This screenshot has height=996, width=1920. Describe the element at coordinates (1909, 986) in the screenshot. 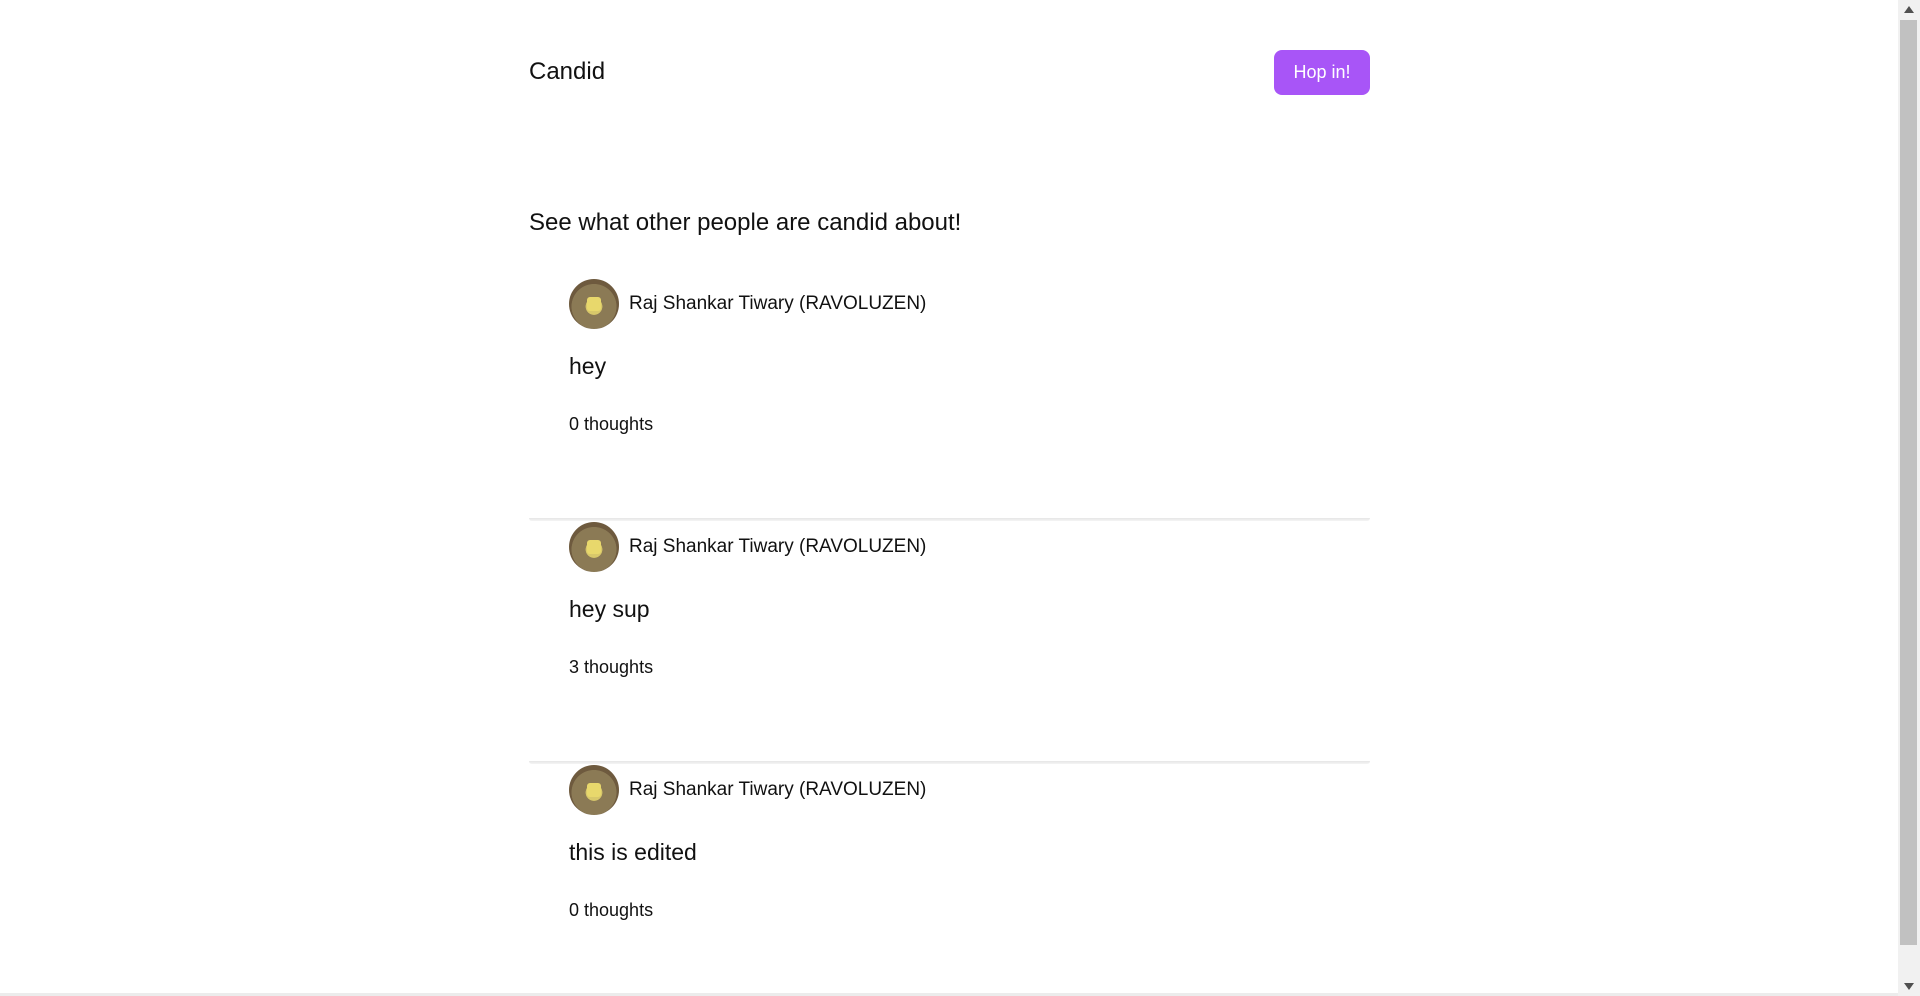

I see `chevron-down-icon` at that location.